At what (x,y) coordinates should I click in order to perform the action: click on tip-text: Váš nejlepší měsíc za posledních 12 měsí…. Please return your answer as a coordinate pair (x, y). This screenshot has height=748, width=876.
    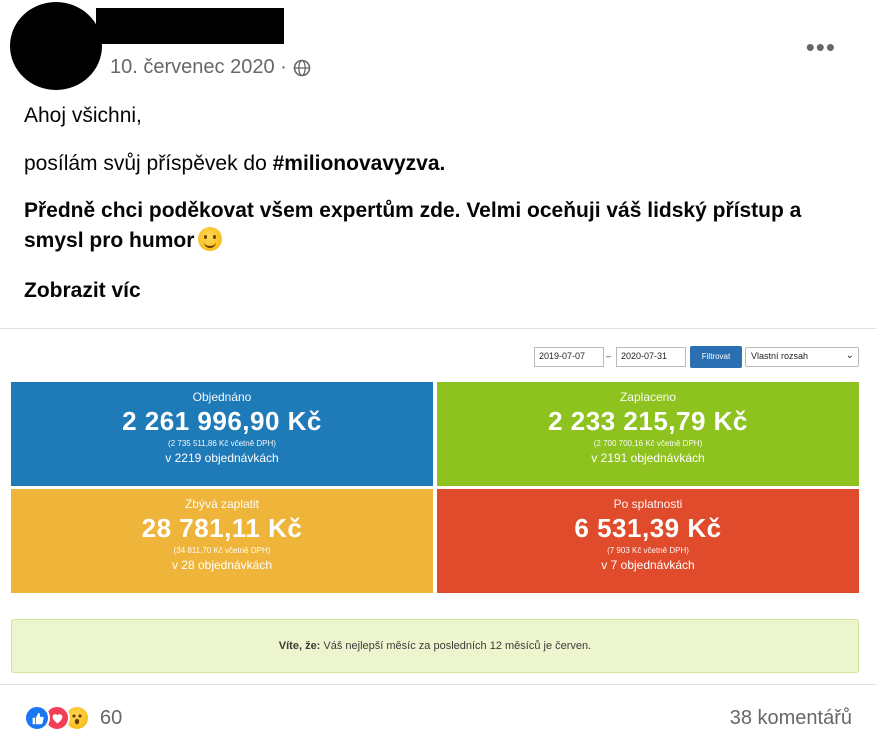
    Looking at the image, I should click on (456, 646).